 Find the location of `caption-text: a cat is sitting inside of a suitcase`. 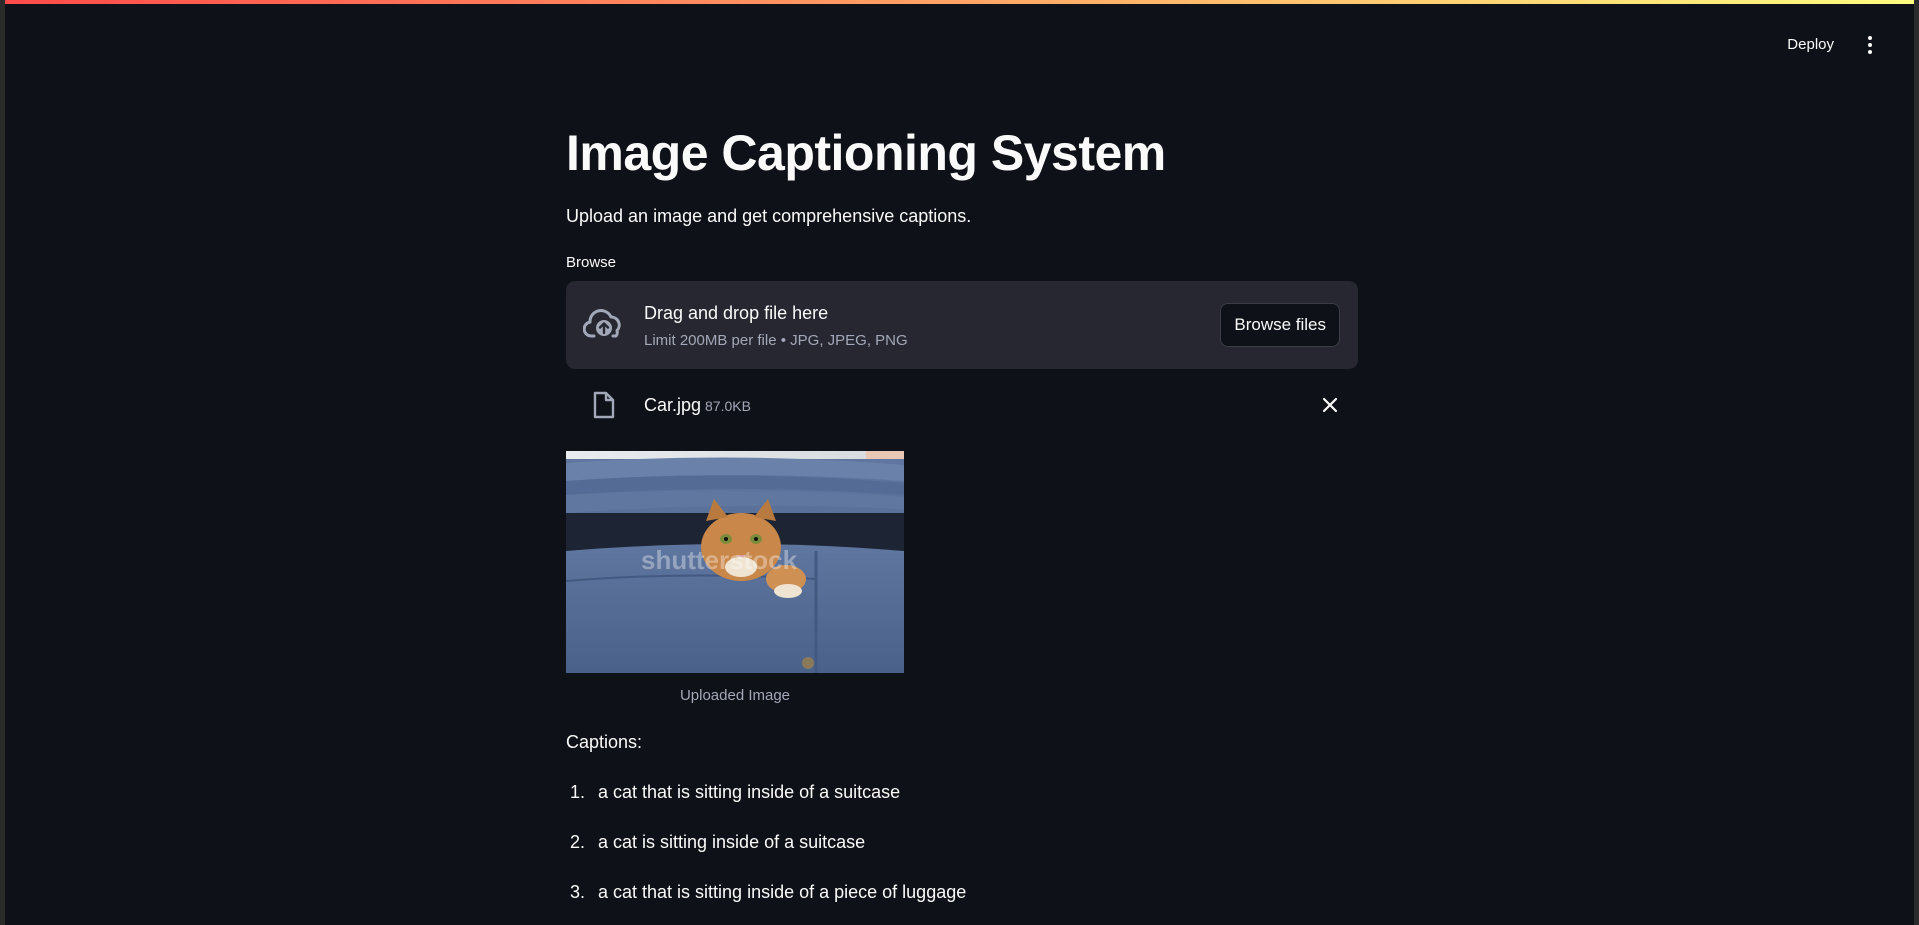

caption-text: a cat is sitting inside of a suitcase is located at coordinates (732, 842).